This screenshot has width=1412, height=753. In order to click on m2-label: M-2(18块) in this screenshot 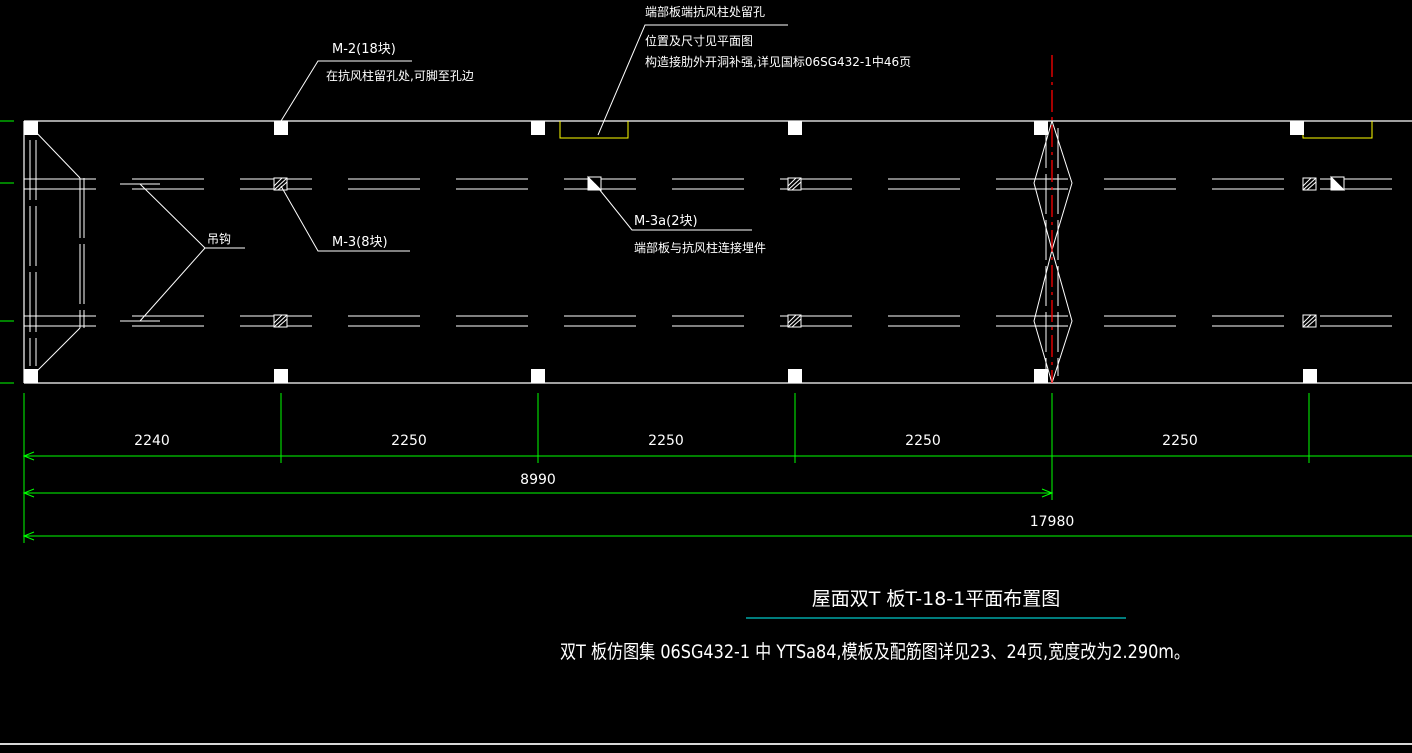, I will do `click(364, 49)`.